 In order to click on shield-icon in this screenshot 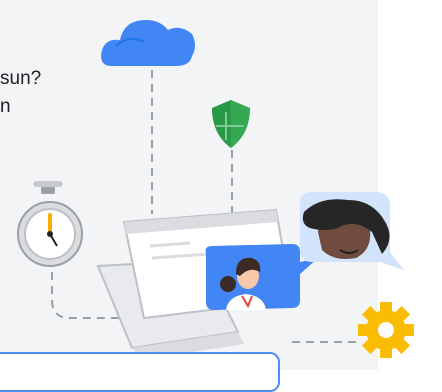, I will do `click(231, 124)`.